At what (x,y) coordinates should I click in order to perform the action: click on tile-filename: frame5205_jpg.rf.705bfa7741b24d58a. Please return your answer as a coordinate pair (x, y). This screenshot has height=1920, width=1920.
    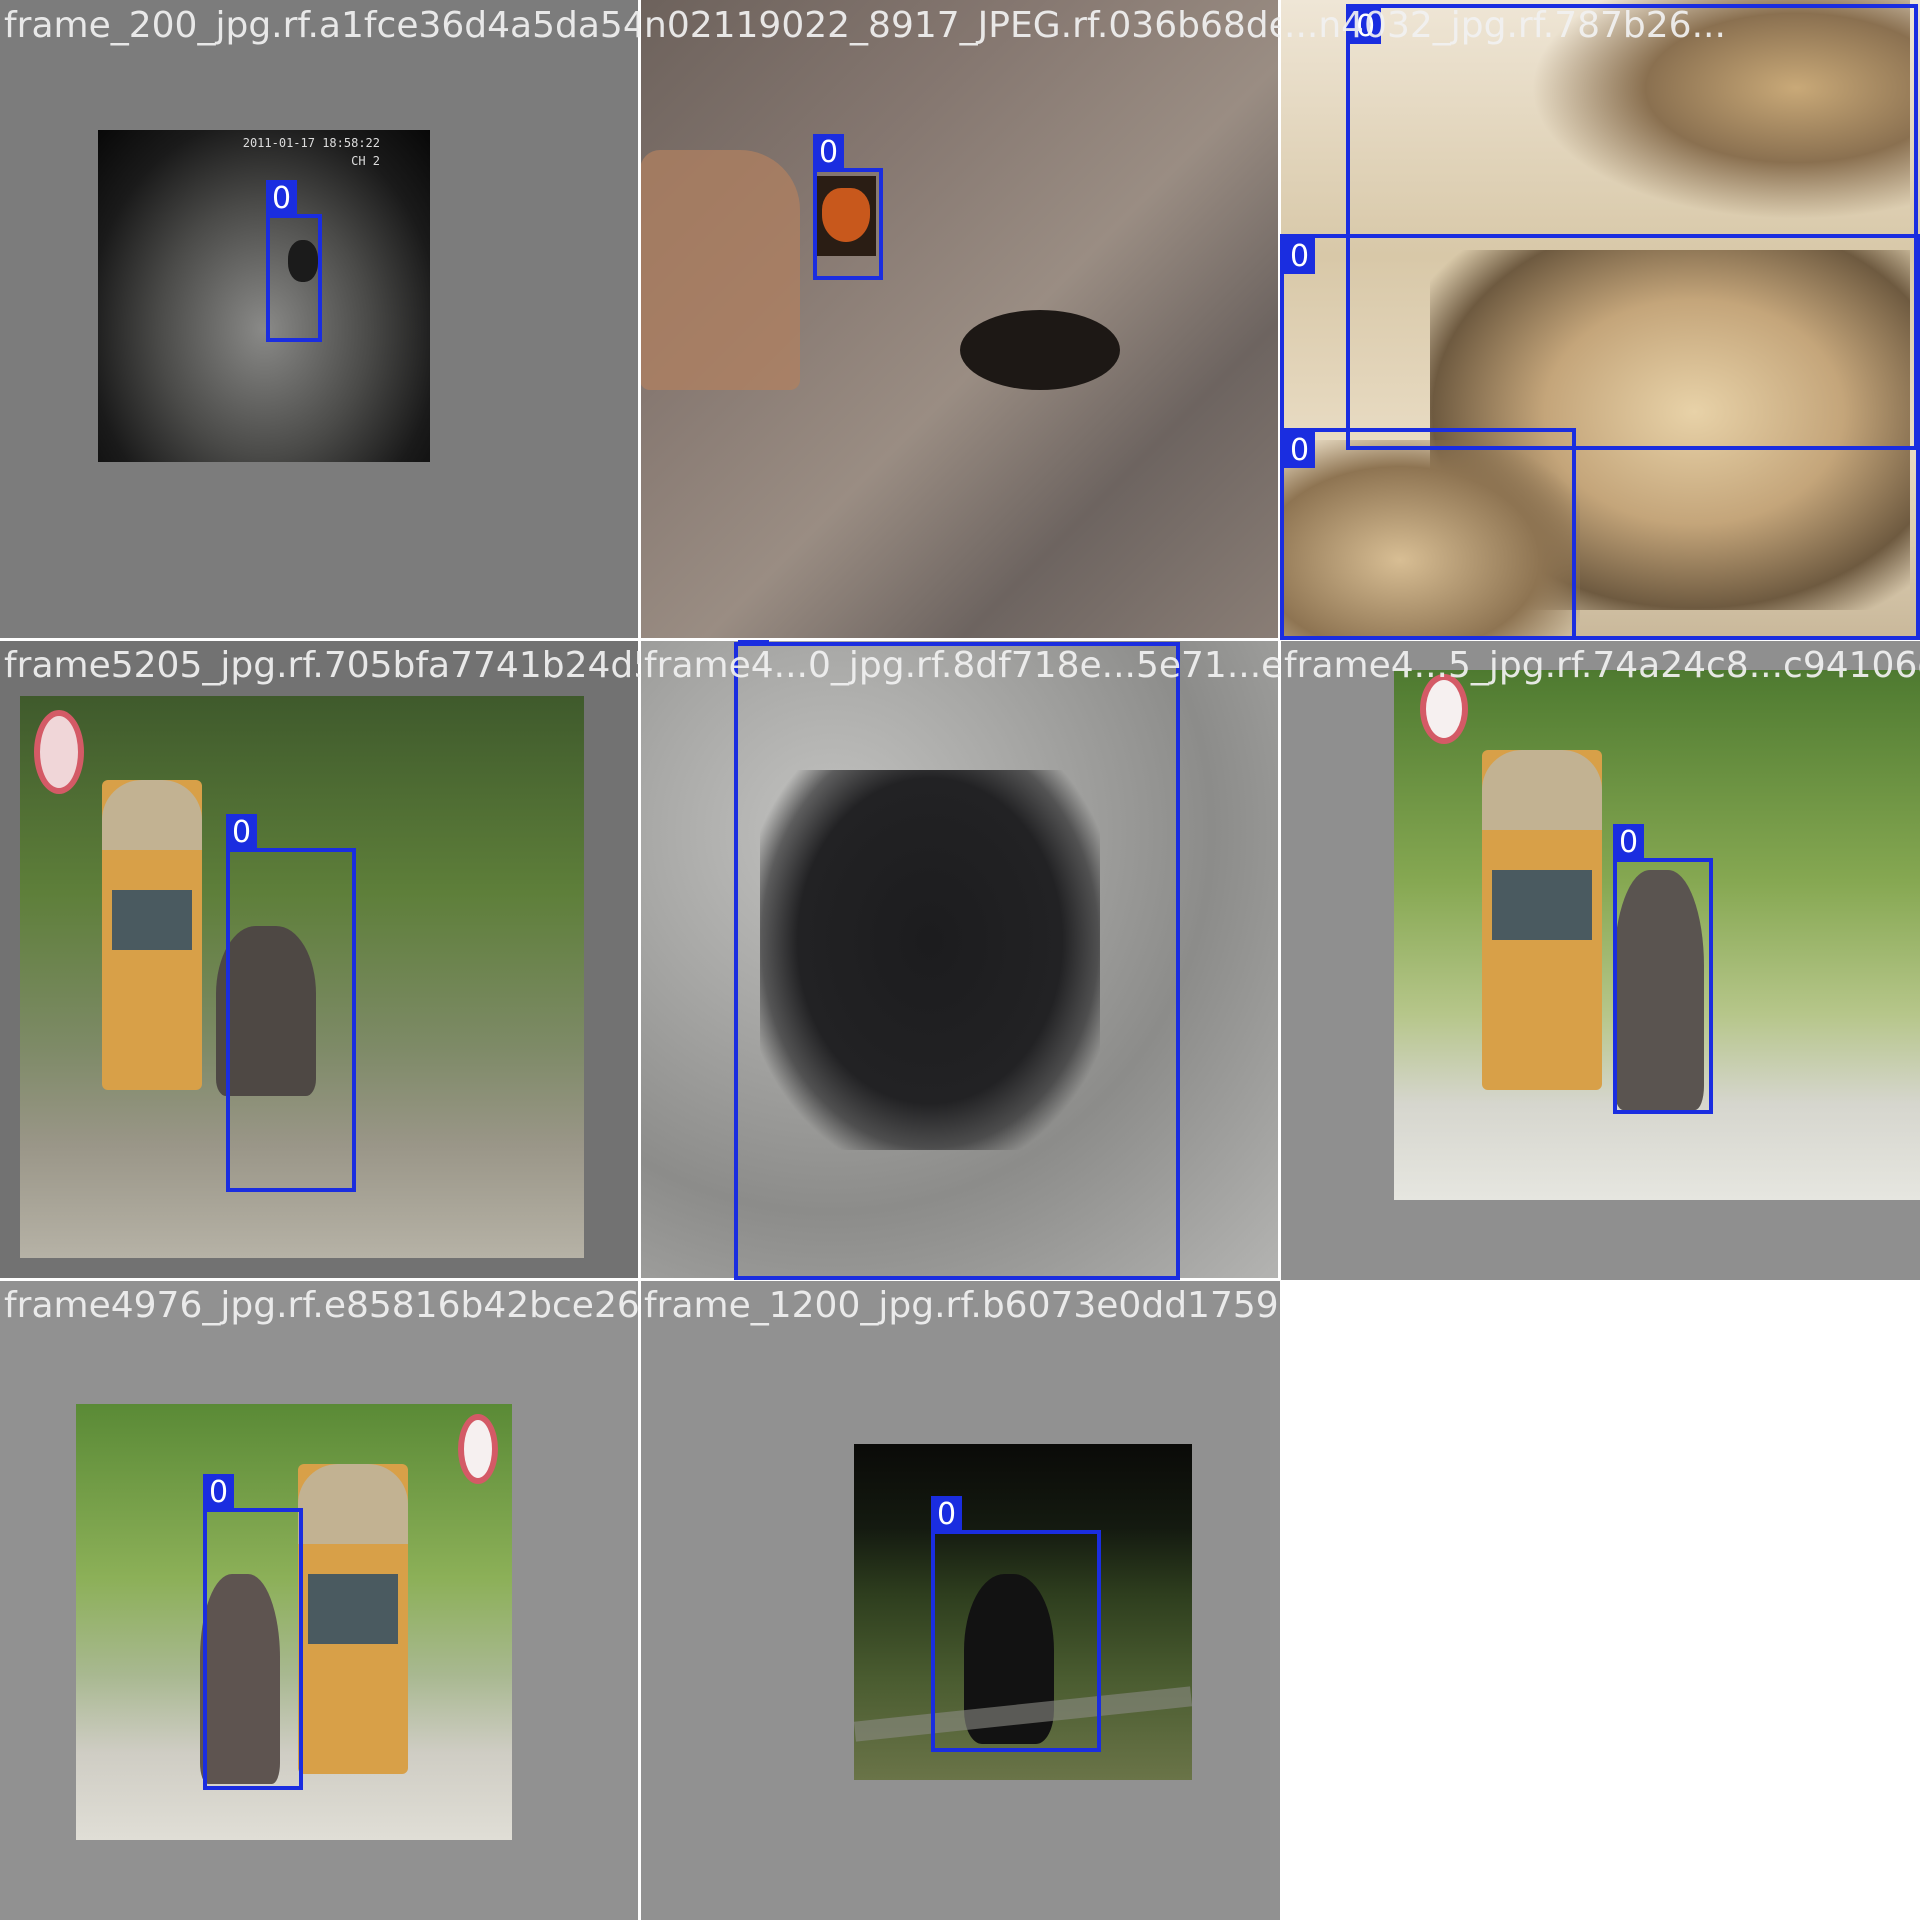
    Looking at the image, I should click on (322, 665).